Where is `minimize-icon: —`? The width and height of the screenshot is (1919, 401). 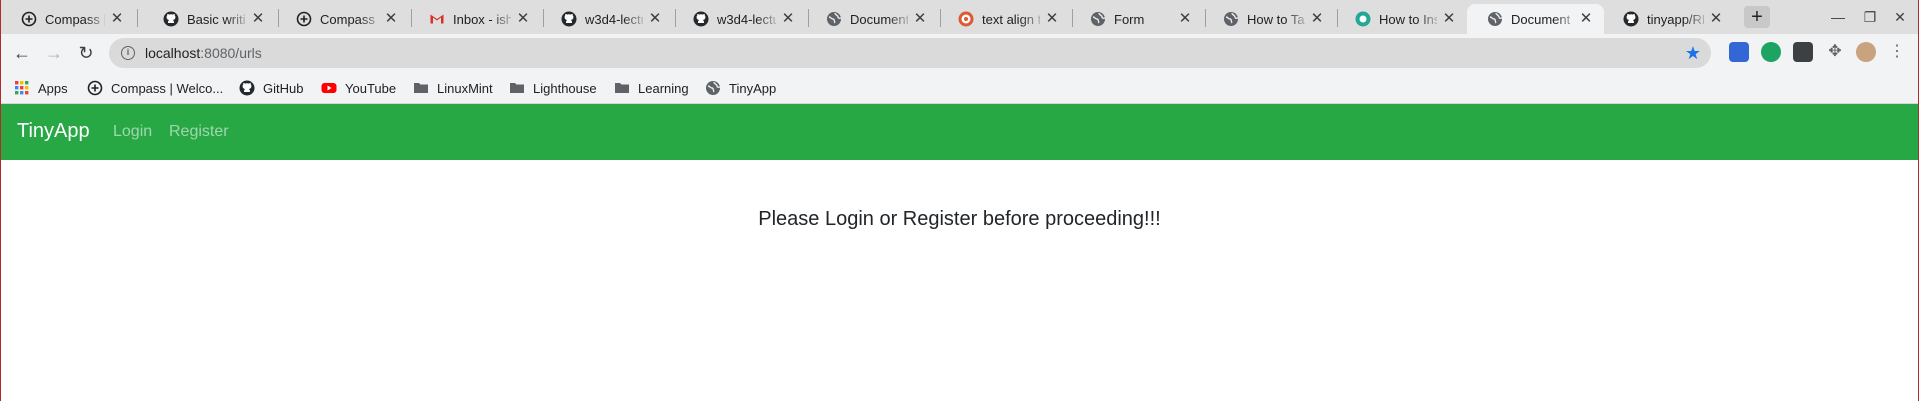
minimize-icon: — is located at coordinates (1838, 17).